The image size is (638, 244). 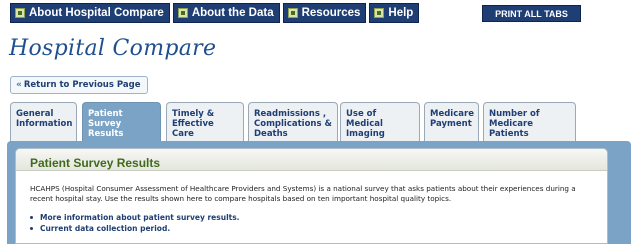 I want to click on tab-readmissions-complications-deaths: Readmissions , Complications & Deaths, so click(x=293, y=122).